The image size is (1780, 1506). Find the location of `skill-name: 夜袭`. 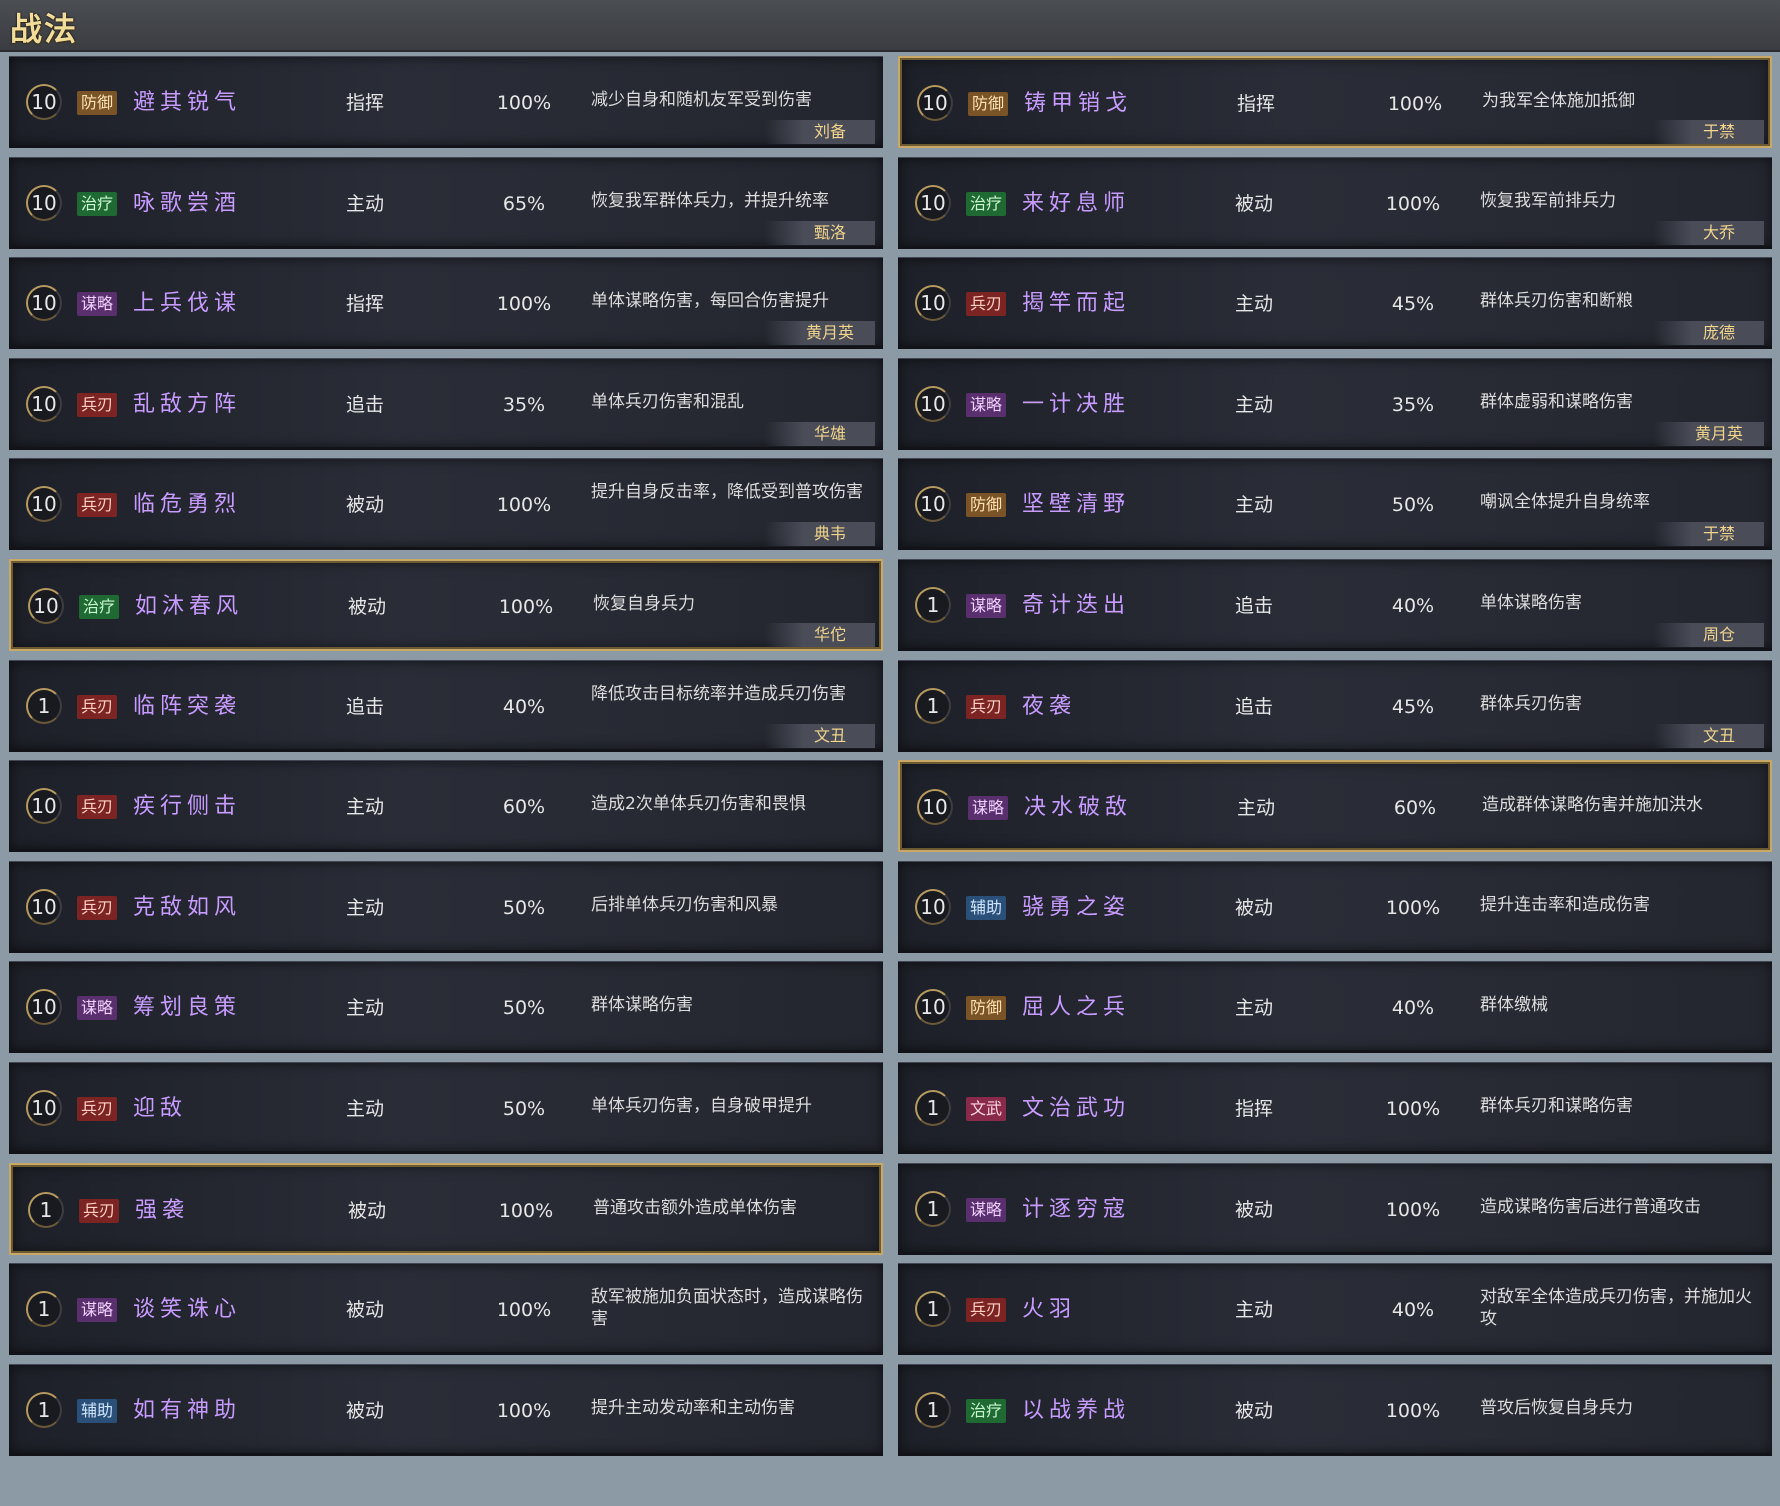

skill-name: 夜袭 is located at coordinates (1049, 706).